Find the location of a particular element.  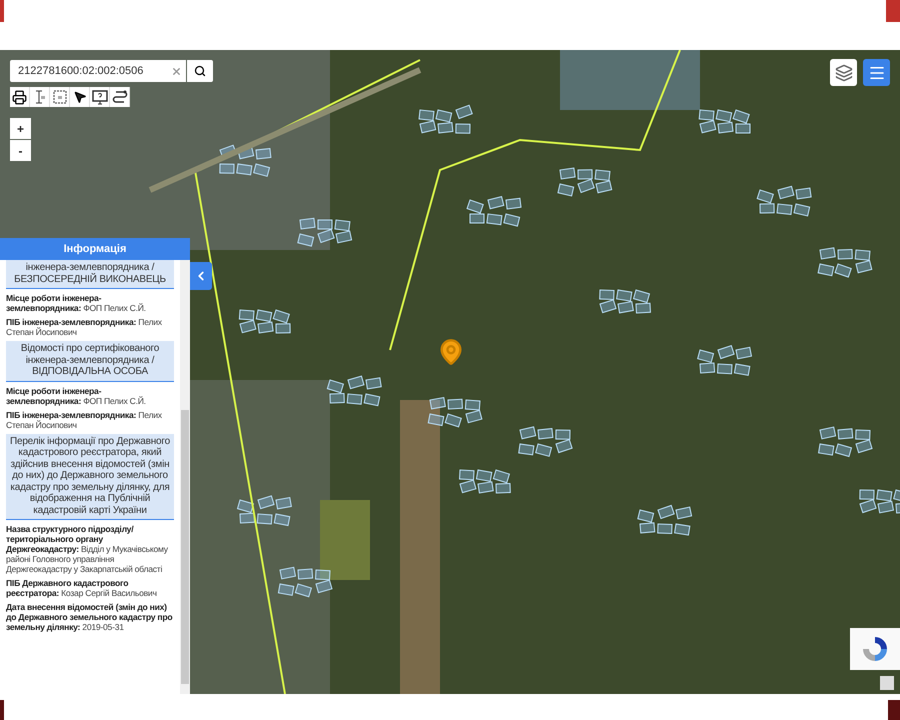

search-button is located at coordinates (200, 71).